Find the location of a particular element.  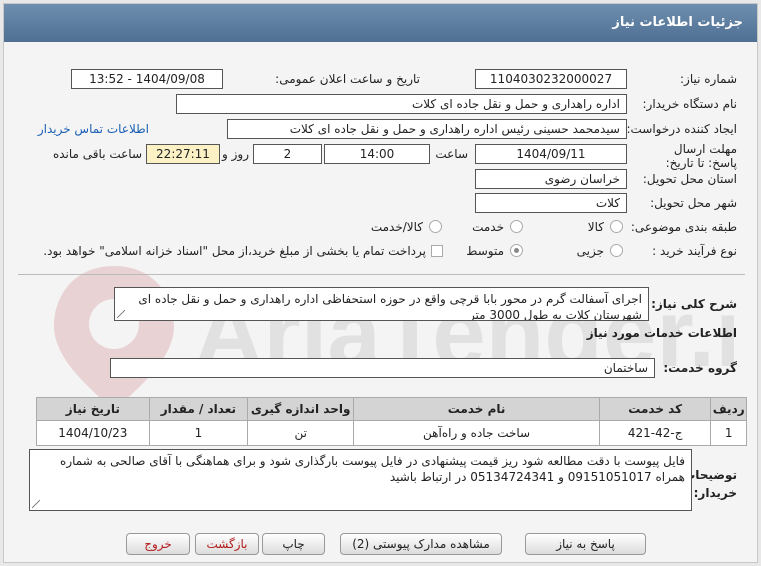

category-label: طبقه بندی موضوعی: is located at coordinates (683, 227).